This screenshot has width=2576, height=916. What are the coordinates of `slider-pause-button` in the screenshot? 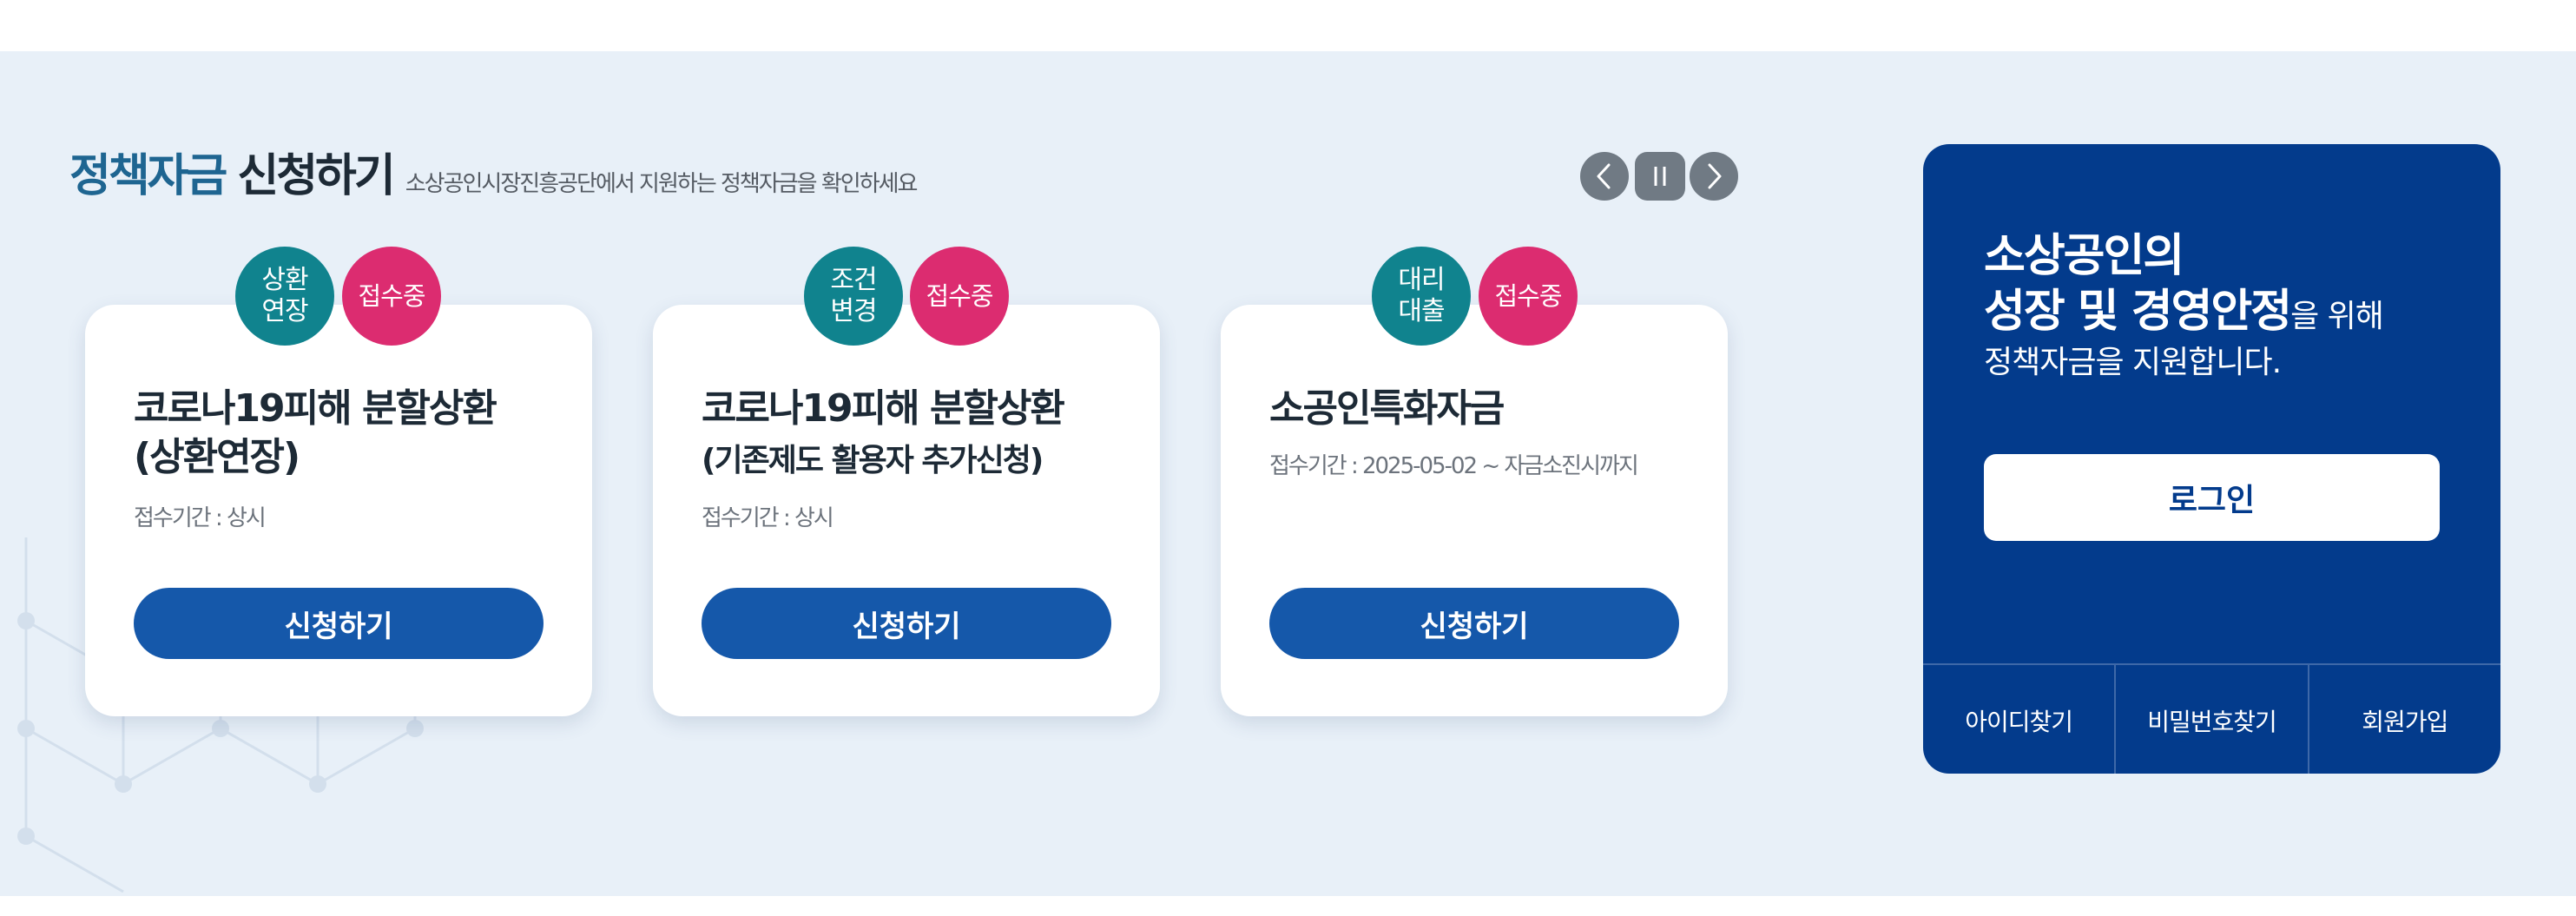 It's located at (1660, 176).